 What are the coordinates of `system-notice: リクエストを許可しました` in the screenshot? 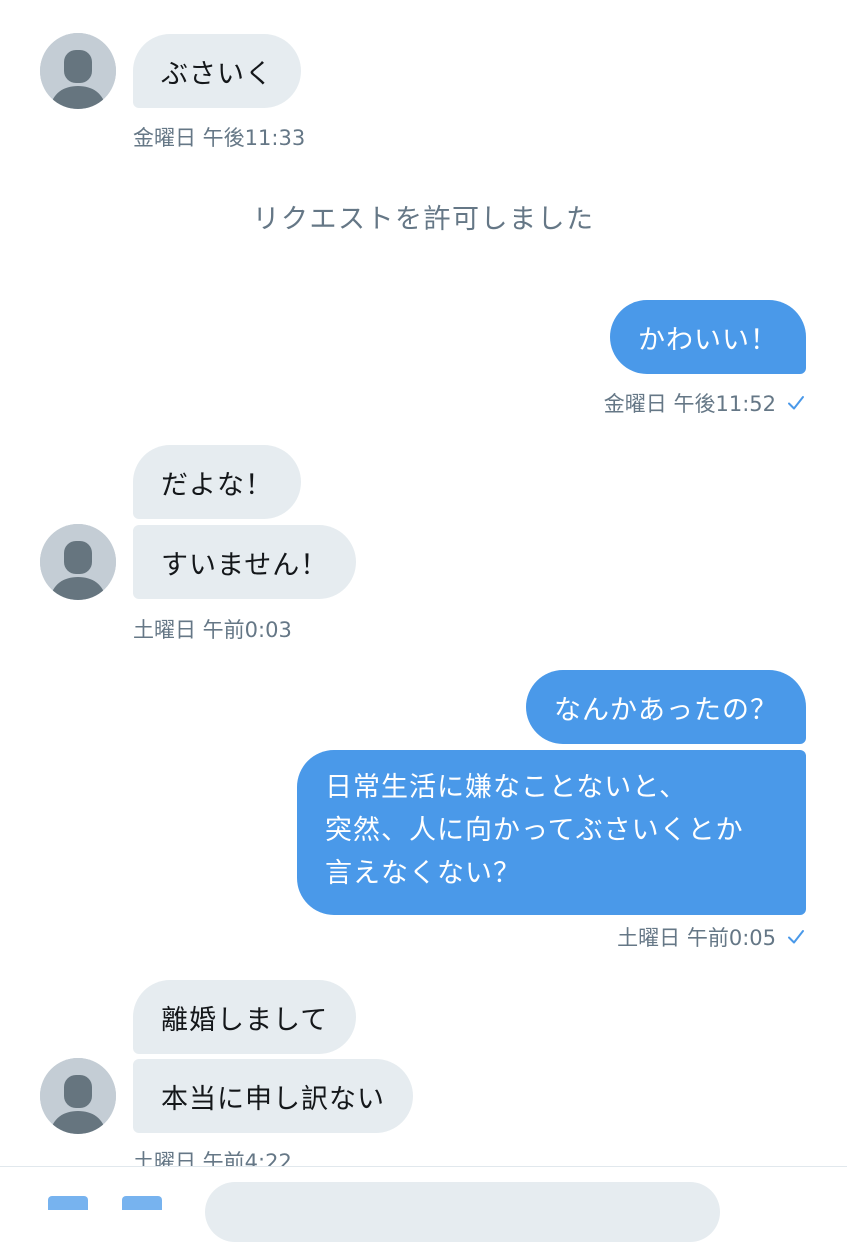 It's located at (423, 219).